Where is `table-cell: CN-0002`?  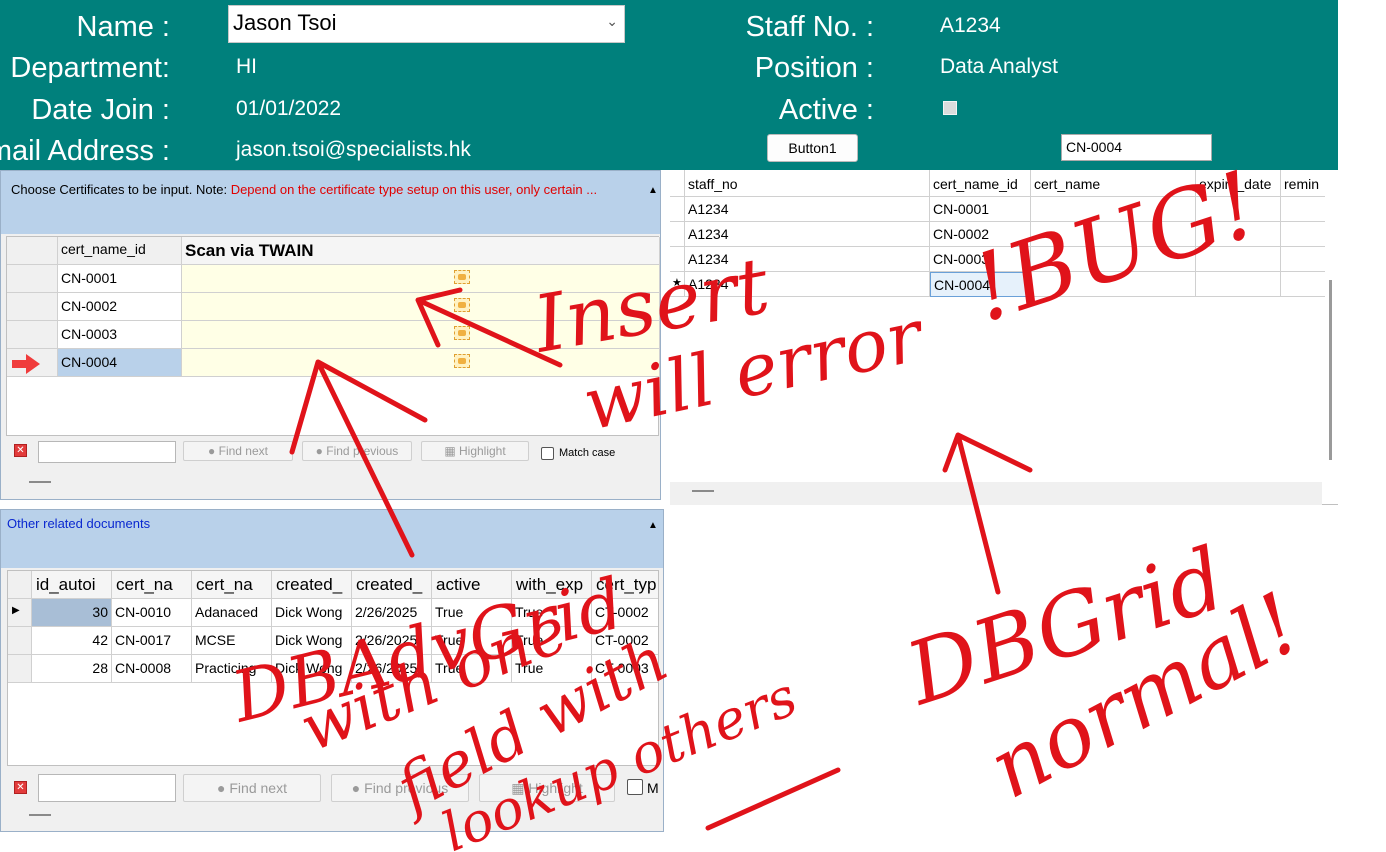 table-cell: CN-0002 is located at coordinates (980, 234).